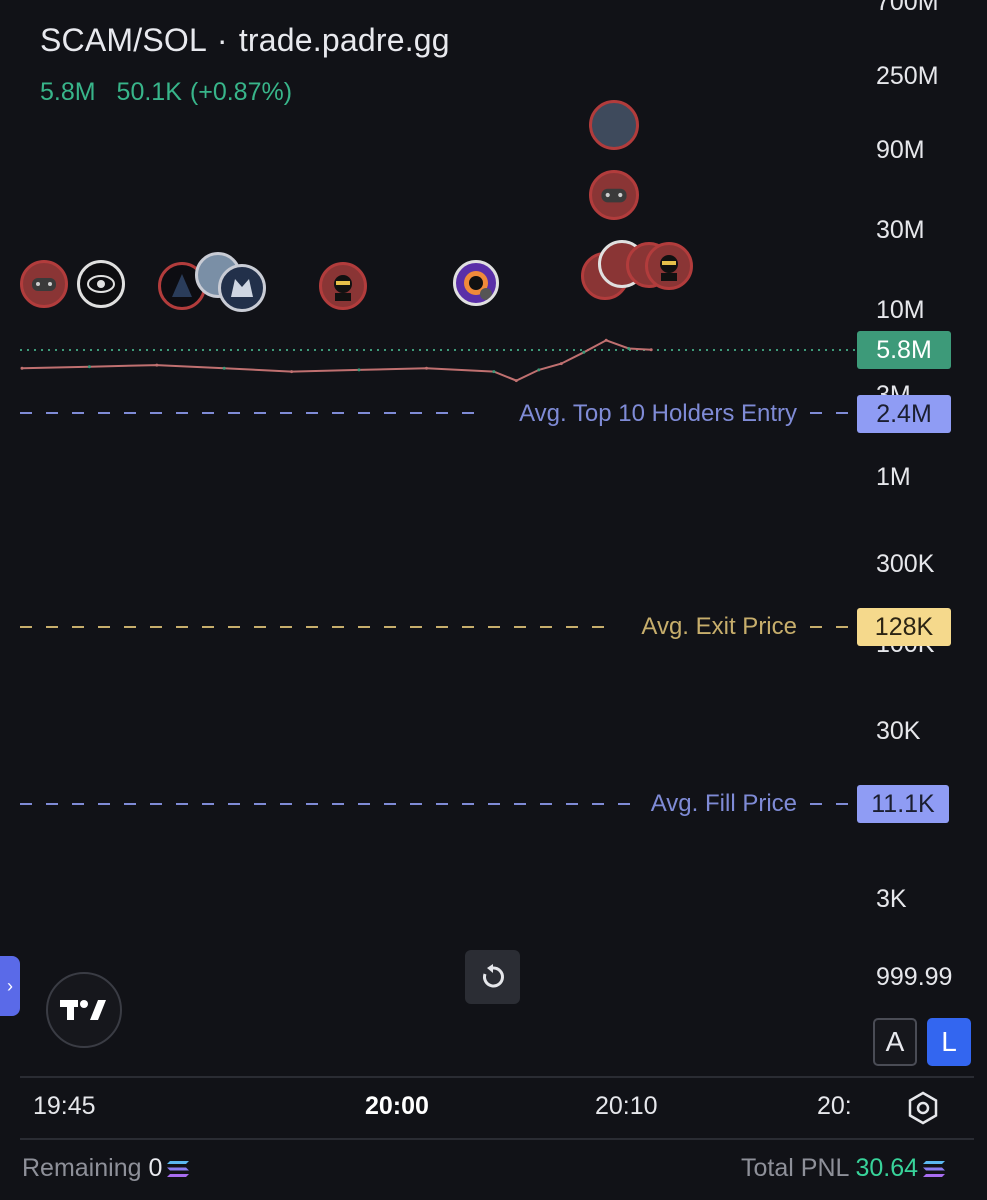 The height and width of the screenshot is (1200, 987). I want to click on trader-avatar-rainbow, so click(476, 283).